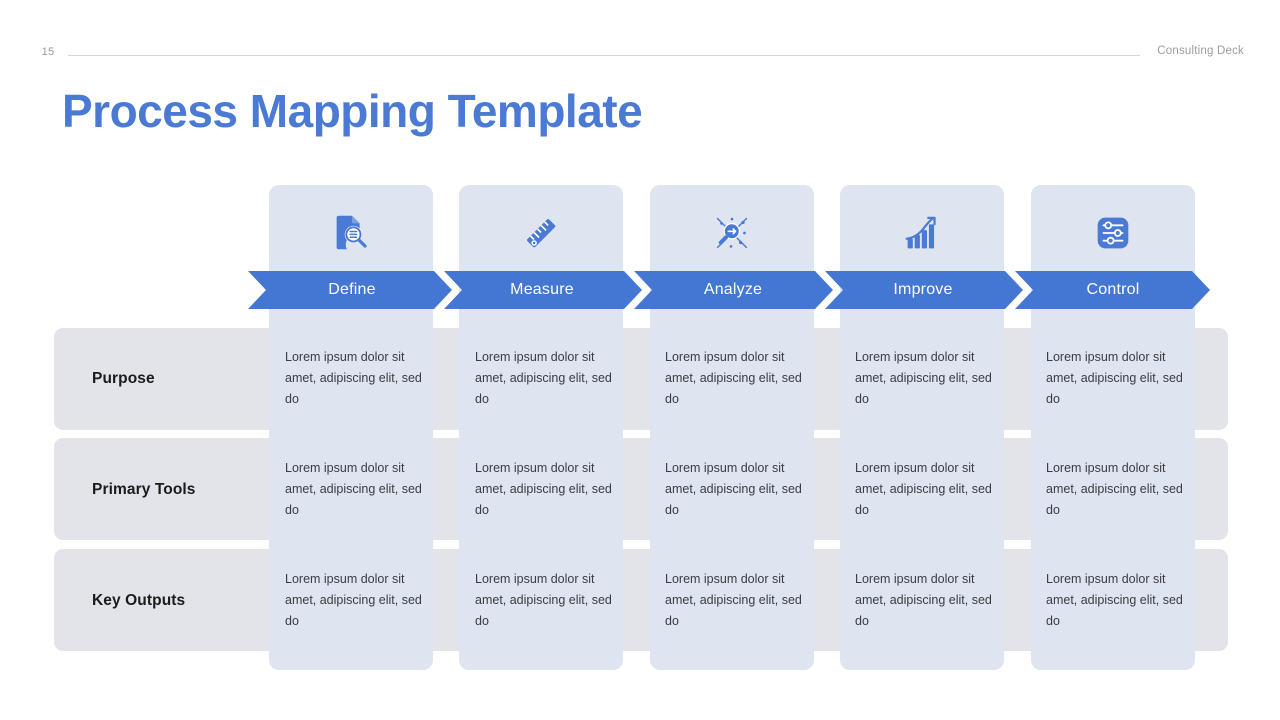 Image resolution: width=1280 pixels, height=720 pixels. What do you see at coordinates (922, 233) in the screenshot?
I see `growth-chart-icon` at bounding box center [922, 233].